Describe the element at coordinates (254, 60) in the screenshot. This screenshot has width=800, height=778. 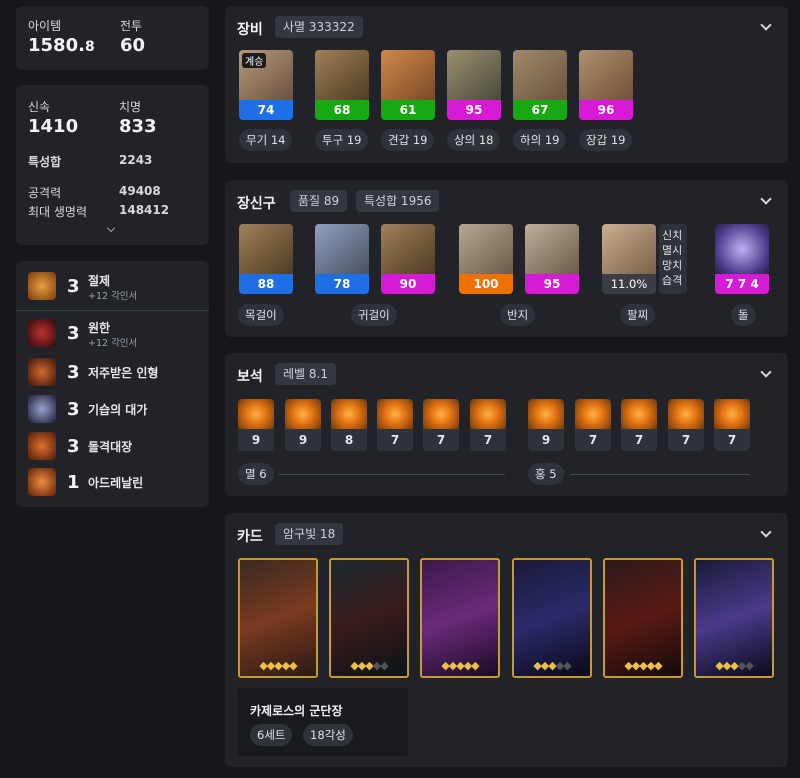
I see `succession-tag: 계승` at that location.